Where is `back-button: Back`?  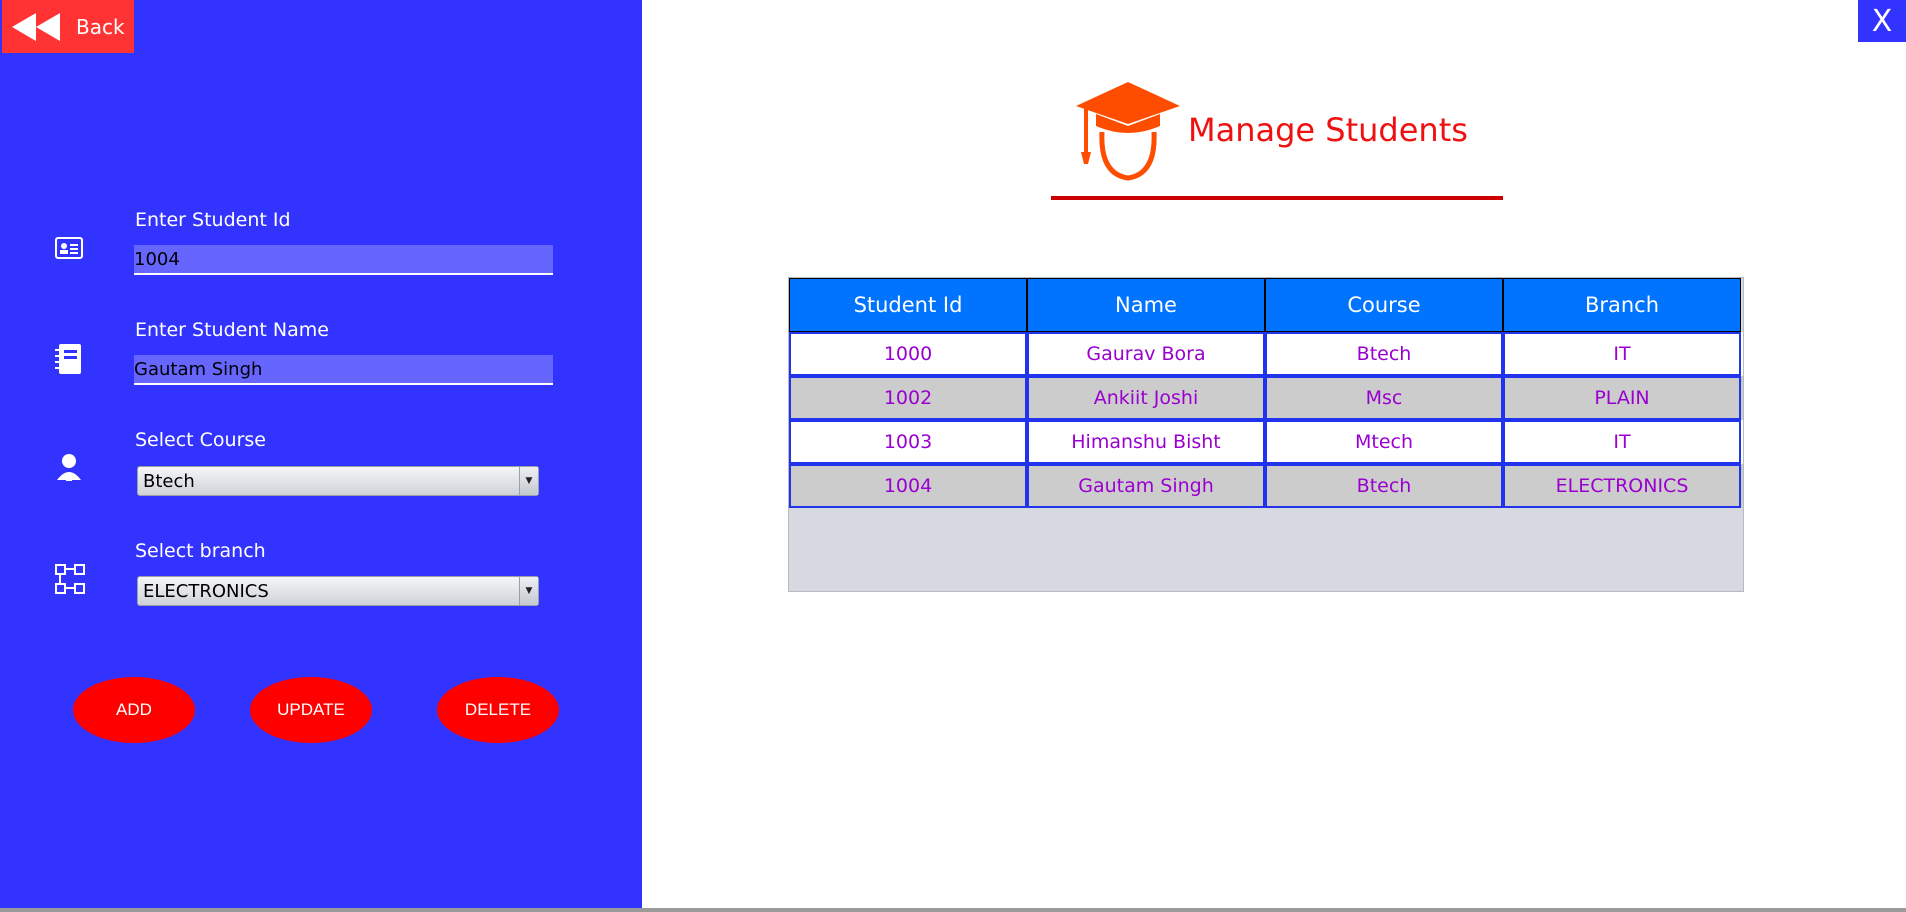 back-button: Back is located at coordinates (68, 26).